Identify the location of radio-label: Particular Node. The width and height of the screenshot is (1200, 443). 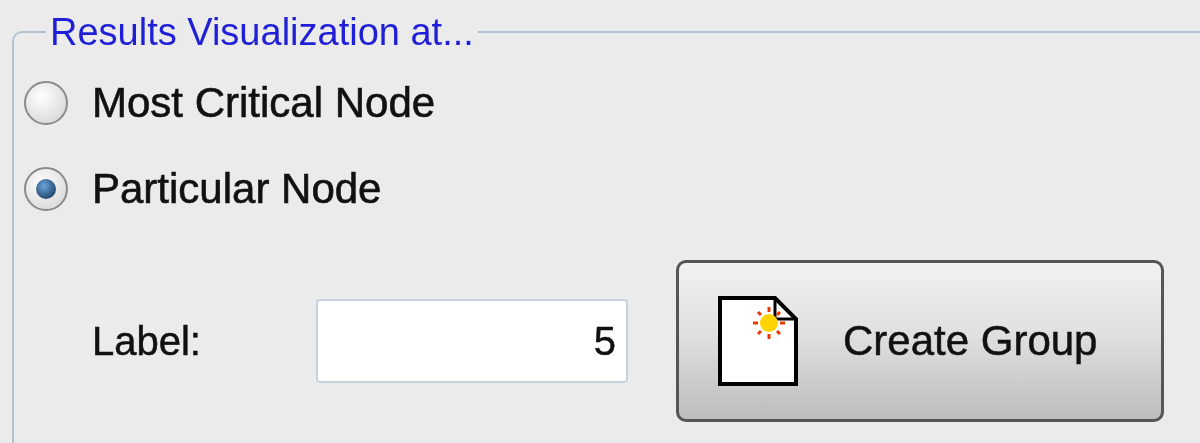
(237, 189).